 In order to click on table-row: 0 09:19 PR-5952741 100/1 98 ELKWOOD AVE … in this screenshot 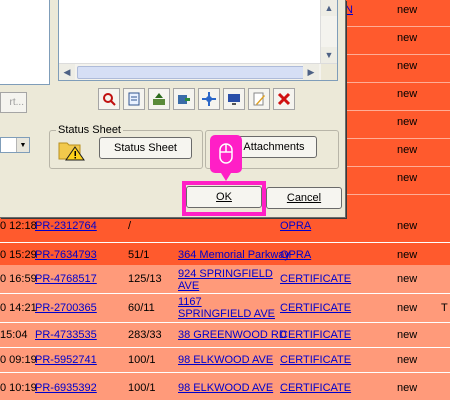, I will do `click(225, 360)`.